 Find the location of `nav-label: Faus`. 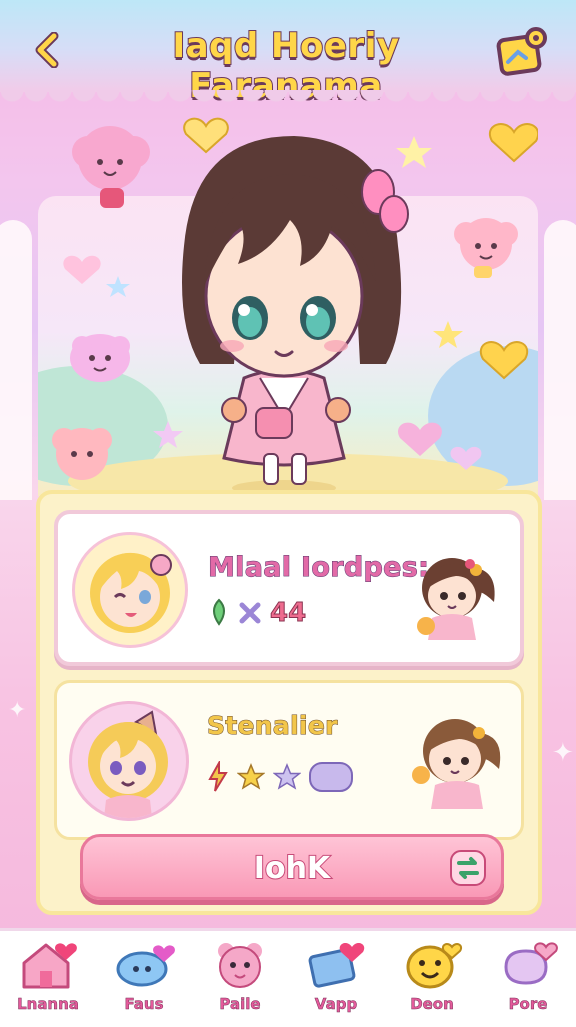

nav-label: Faus is located at coordinates (144, 1004).